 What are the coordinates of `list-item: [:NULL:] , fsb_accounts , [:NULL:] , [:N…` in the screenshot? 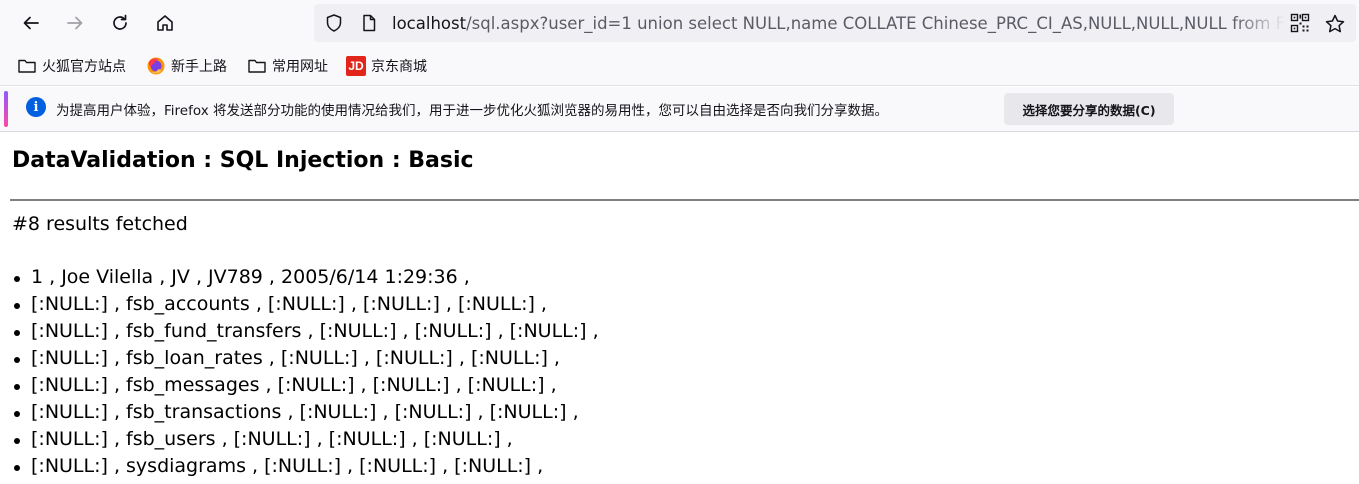 It's located at (305, 304).